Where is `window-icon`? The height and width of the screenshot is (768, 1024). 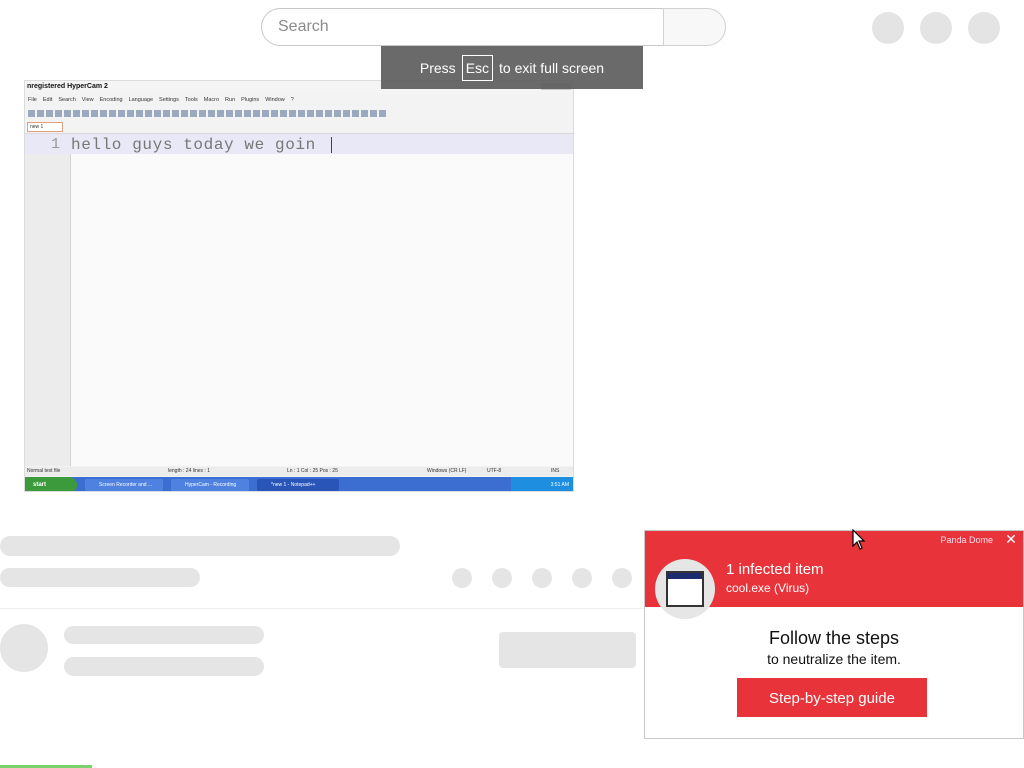
window-icon is located at coordinates (685, 589).